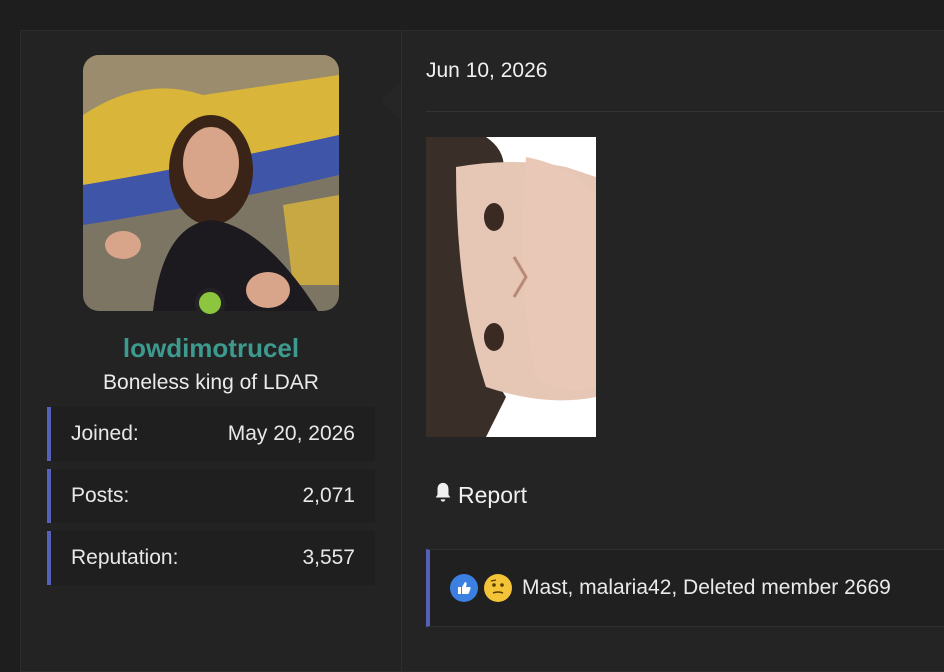 The width and height of the screenshot is (944, 672). What do you see at coordinates (328, 496) in the screenshot?
I see `stat-value: 2,071` at bounding box center [328, 496].